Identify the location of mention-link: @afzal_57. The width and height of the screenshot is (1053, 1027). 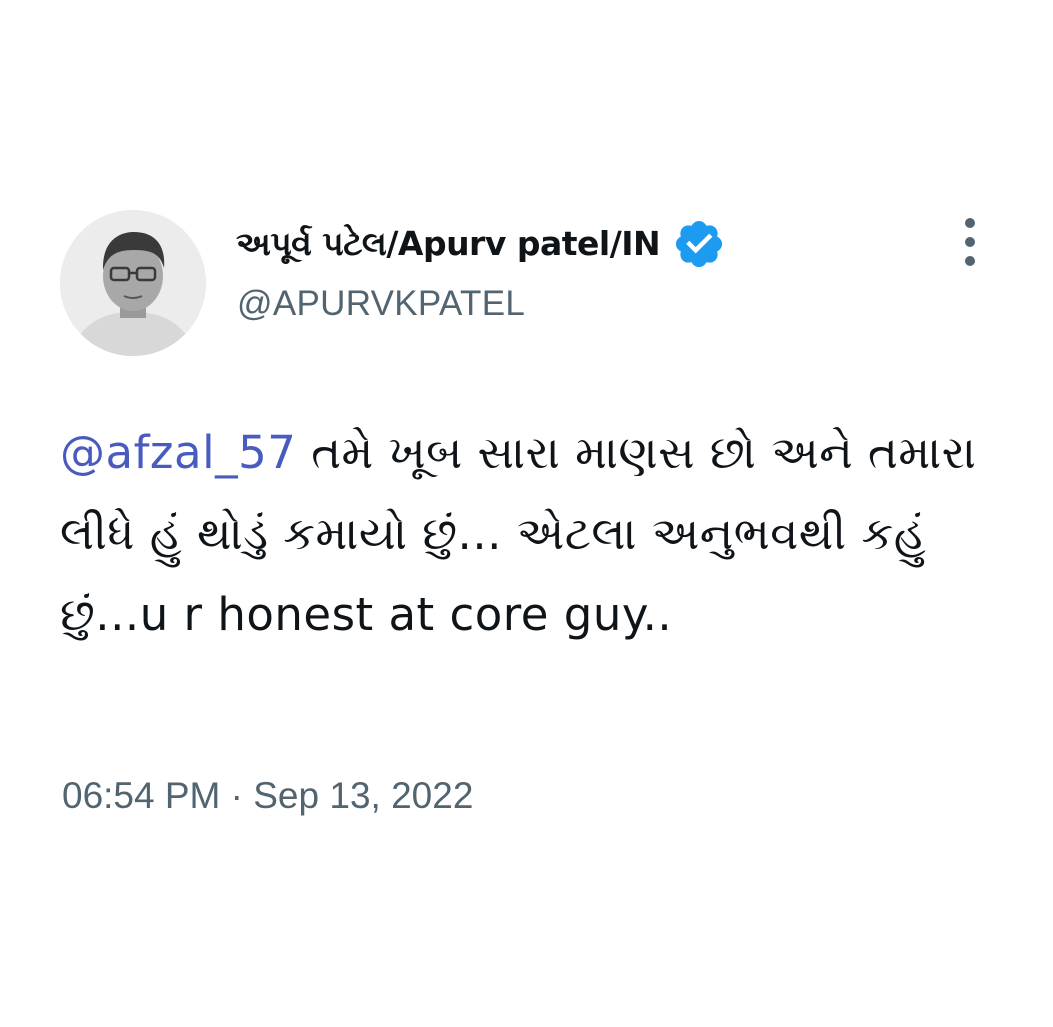
(178, 452).